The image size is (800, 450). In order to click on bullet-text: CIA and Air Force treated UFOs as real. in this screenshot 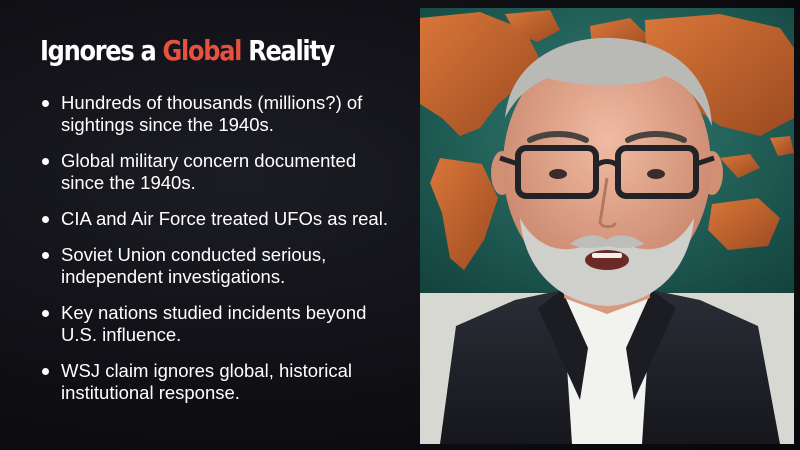, I will do `click(224, 218)`.